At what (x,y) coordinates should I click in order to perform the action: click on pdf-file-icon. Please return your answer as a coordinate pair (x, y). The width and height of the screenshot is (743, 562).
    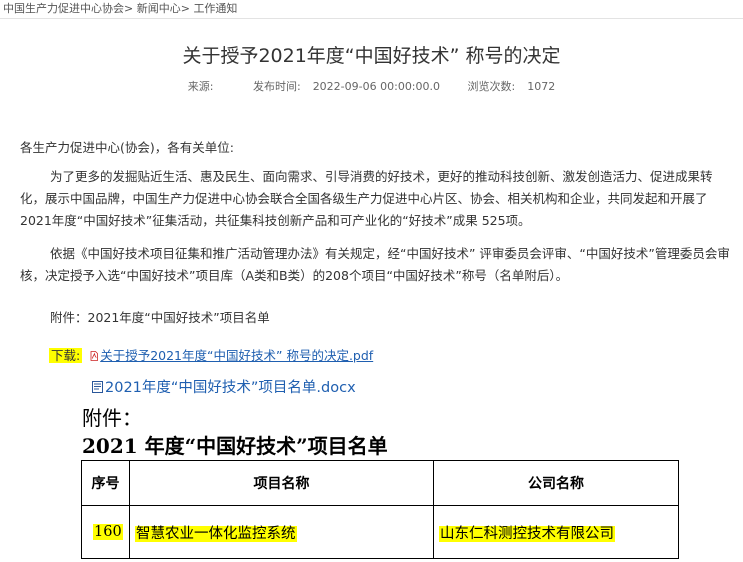
    Looking at the image, I should click on (94, 356).